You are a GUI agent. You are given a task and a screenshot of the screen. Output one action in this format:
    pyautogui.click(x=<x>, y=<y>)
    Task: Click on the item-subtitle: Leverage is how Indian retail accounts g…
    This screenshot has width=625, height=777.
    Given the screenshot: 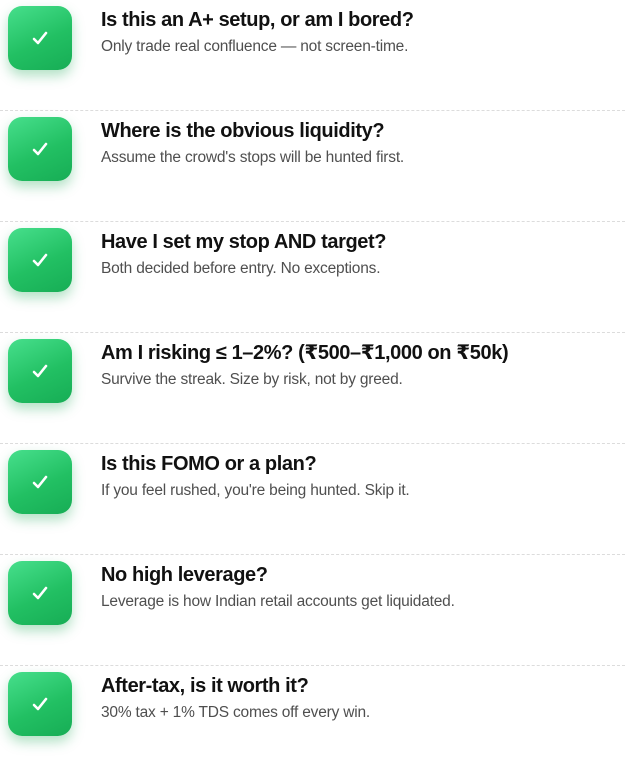 What is the action you would take?
    pyautogui.click(x=278, y=601)
    